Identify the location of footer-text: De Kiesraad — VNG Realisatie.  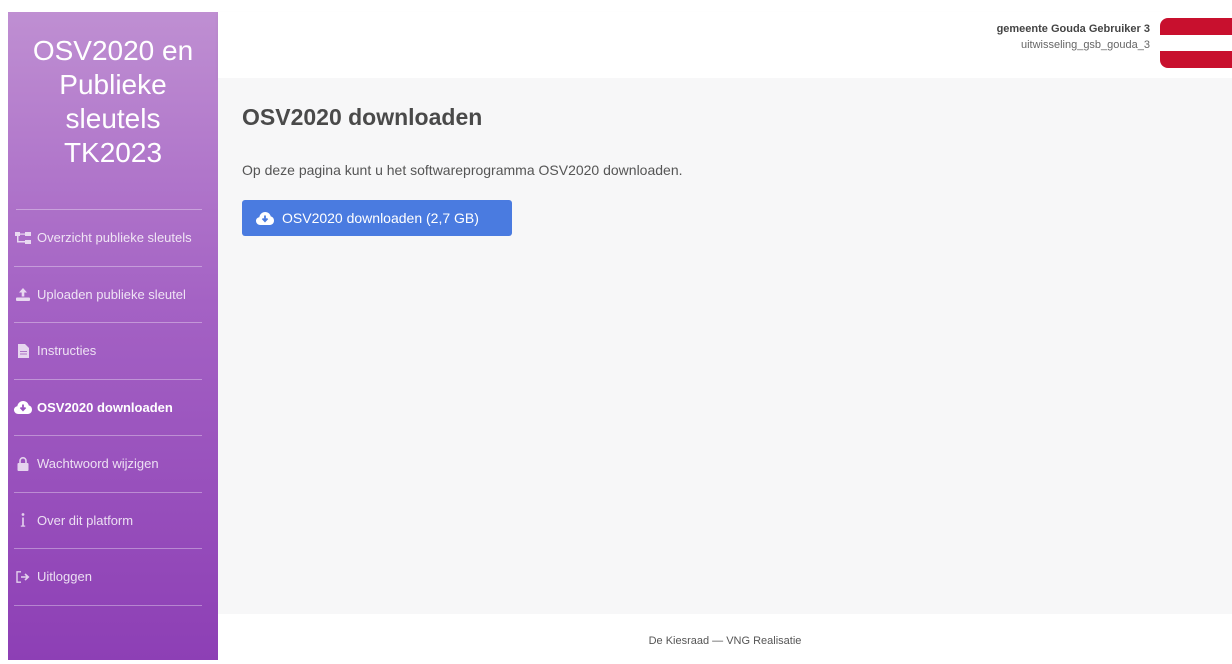
(725, 641).